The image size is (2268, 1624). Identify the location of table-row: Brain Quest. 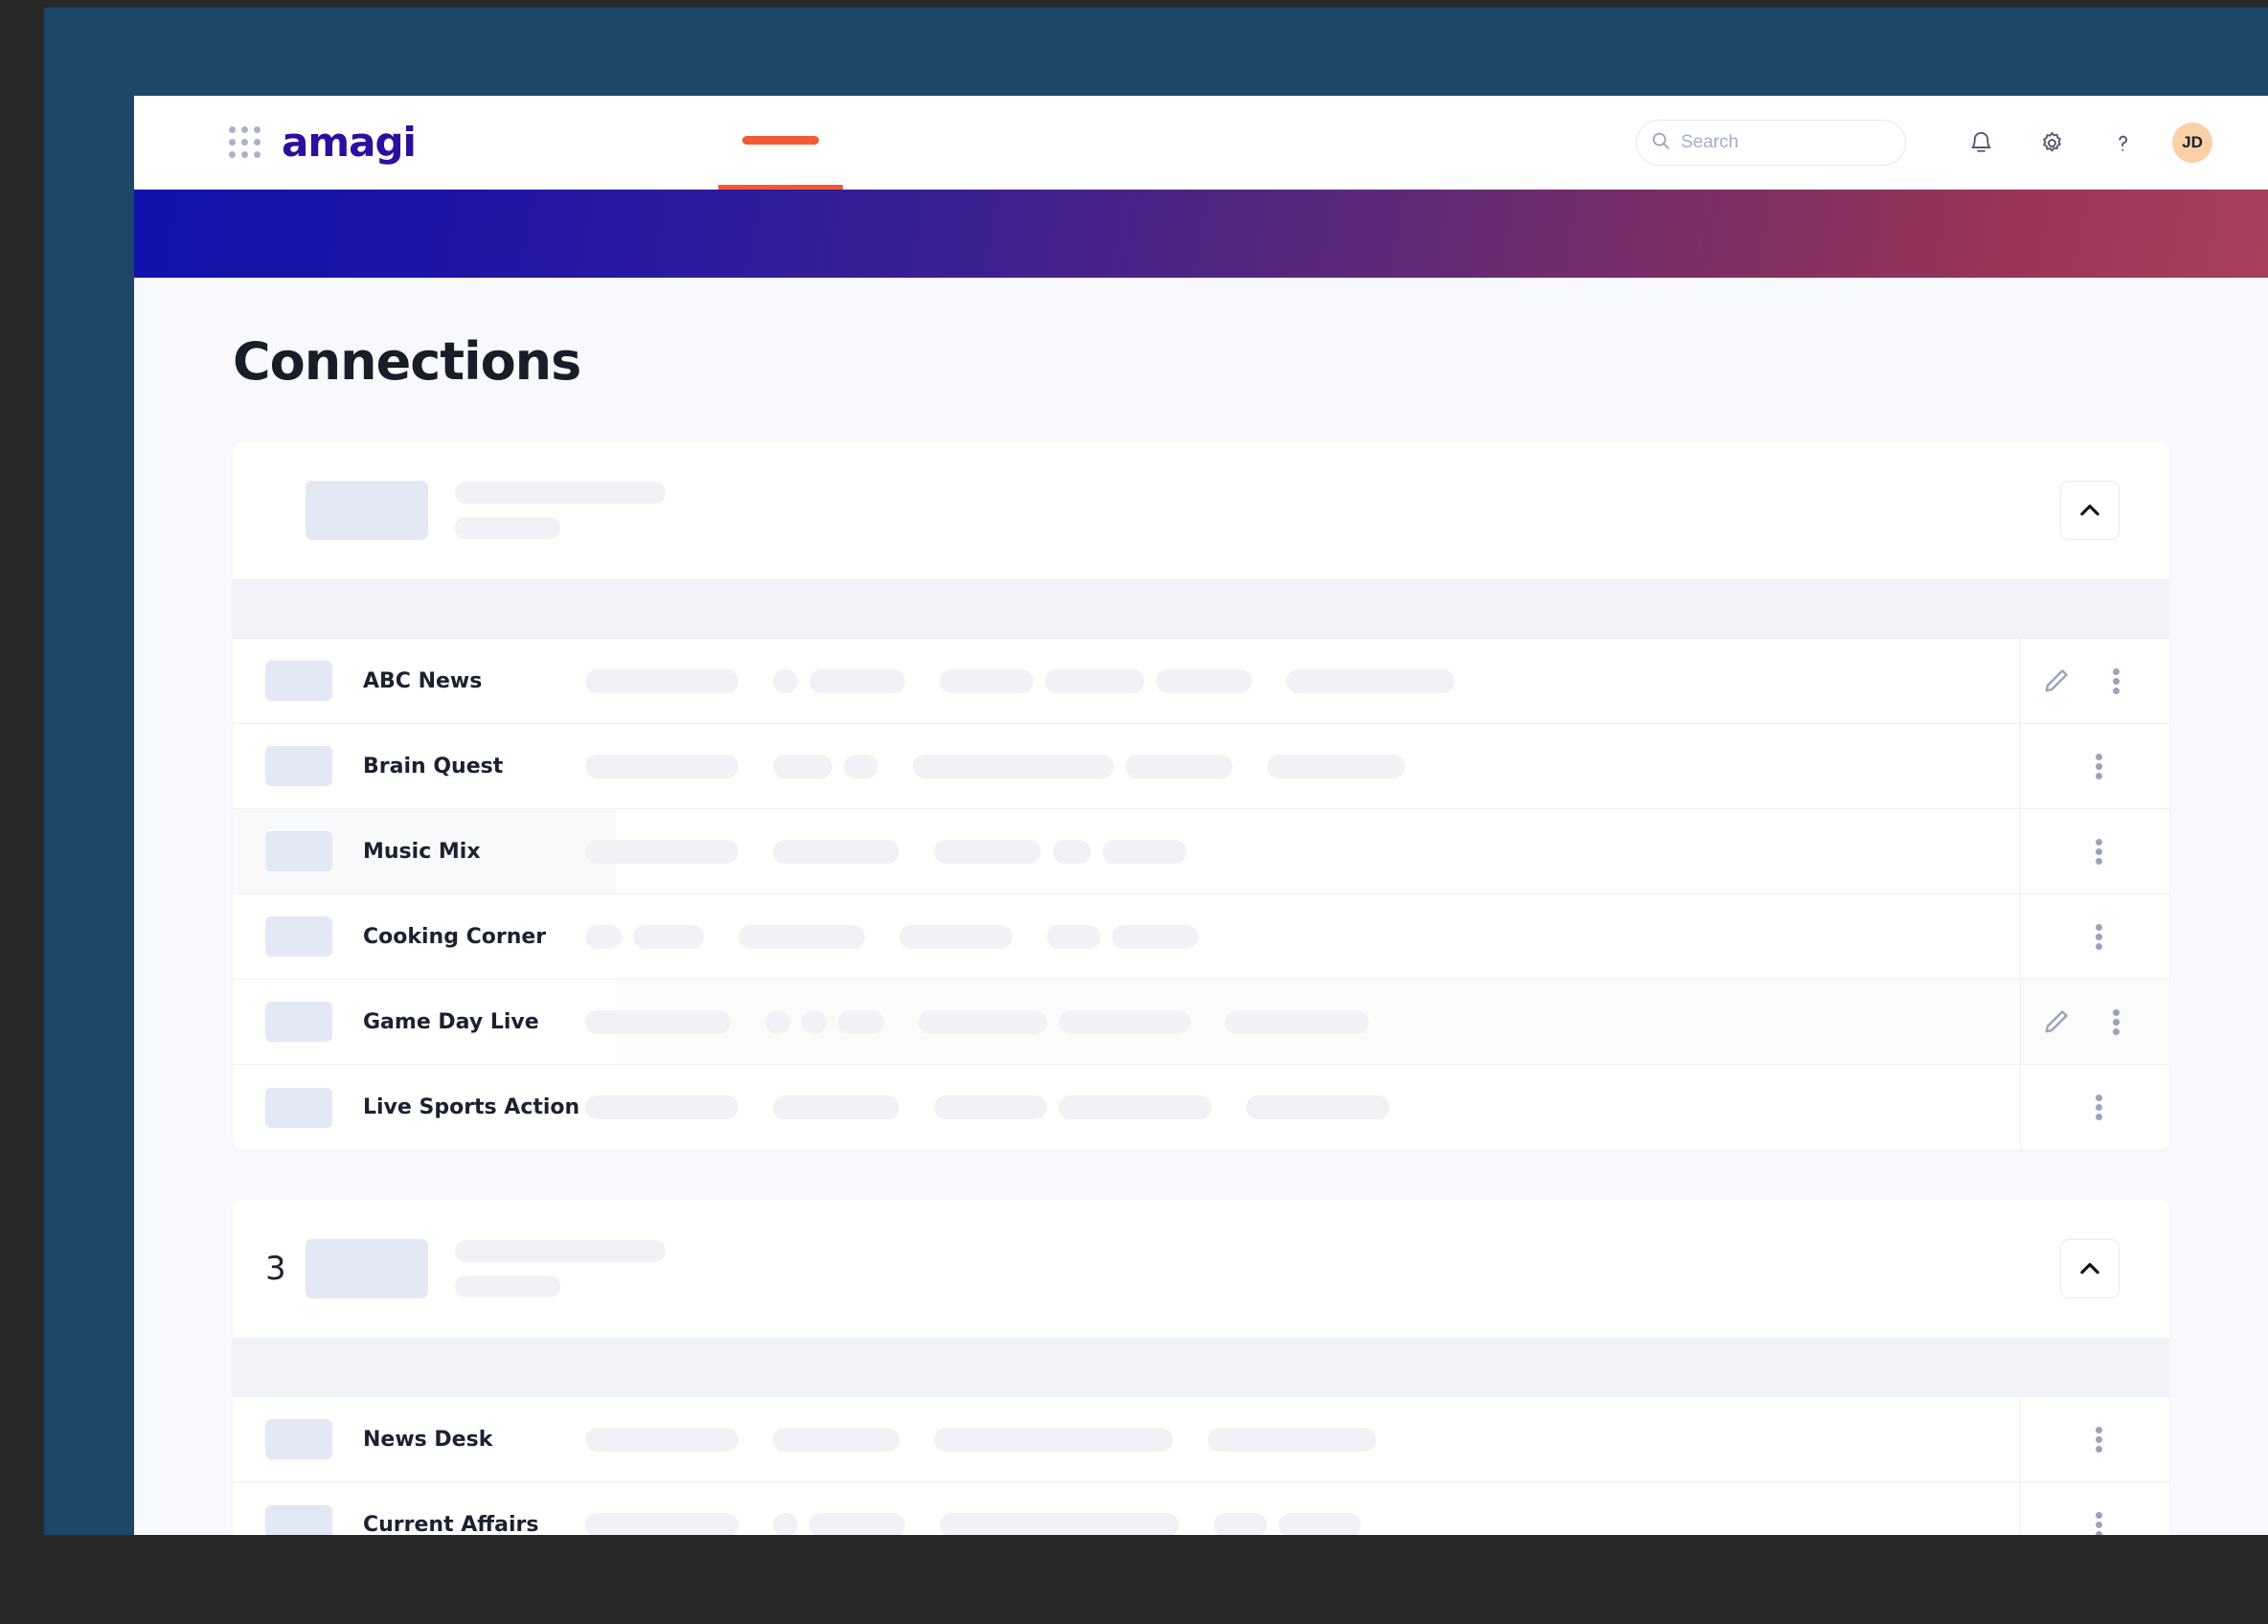
(1201, 766).